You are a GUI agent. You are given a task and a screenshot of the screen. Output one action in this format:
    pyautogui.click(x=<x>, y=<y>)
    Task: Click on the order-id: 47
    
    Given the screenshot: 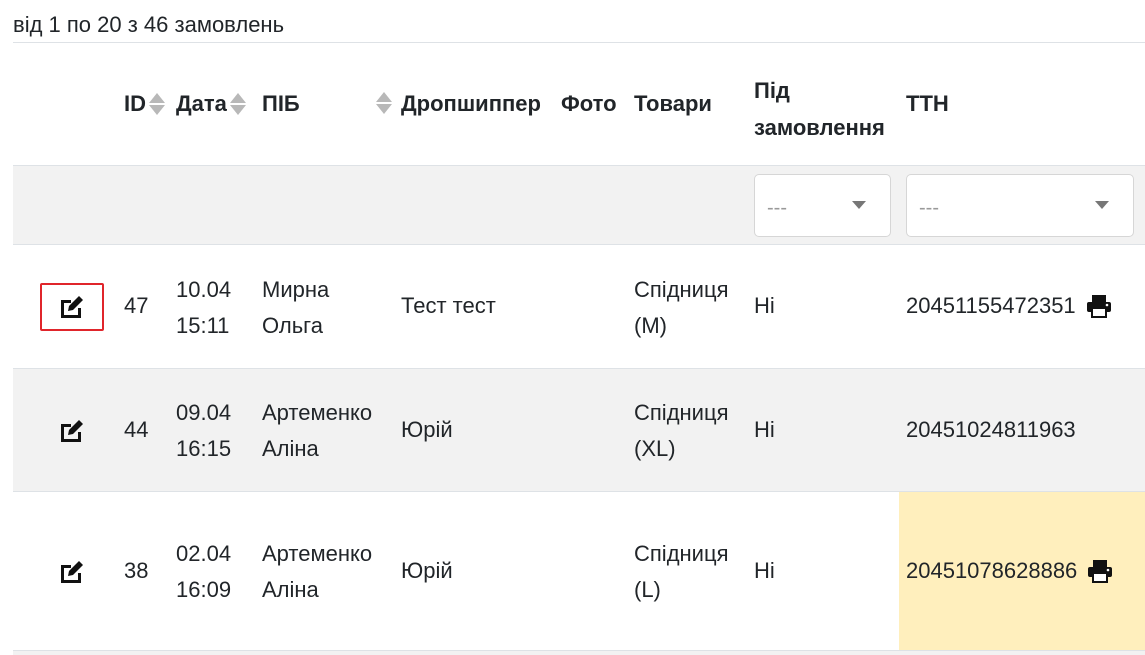 What is the action you would take?
    pyautogui.click(x=136, y=305)
    